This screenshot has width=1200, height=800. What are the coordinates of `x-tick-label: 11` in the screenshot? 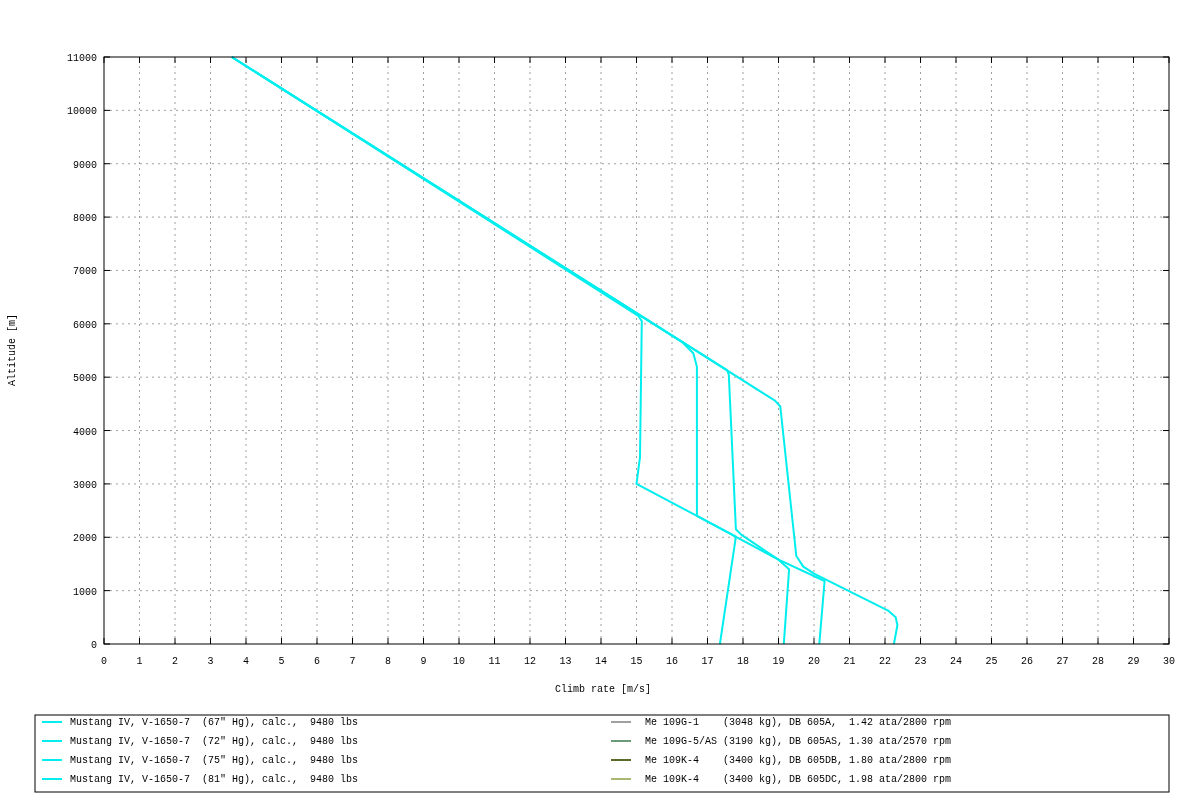 It's located at (494, 661).